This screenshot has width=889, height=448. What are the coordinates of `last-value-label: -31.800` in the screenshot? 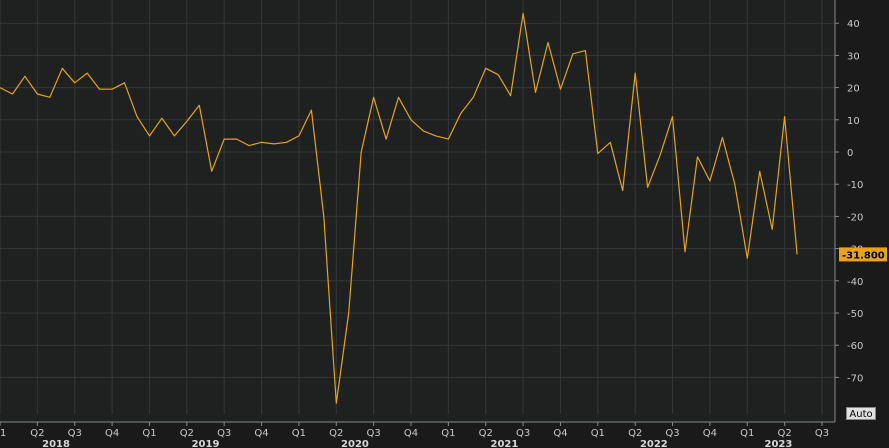 It's located at (863, 255).